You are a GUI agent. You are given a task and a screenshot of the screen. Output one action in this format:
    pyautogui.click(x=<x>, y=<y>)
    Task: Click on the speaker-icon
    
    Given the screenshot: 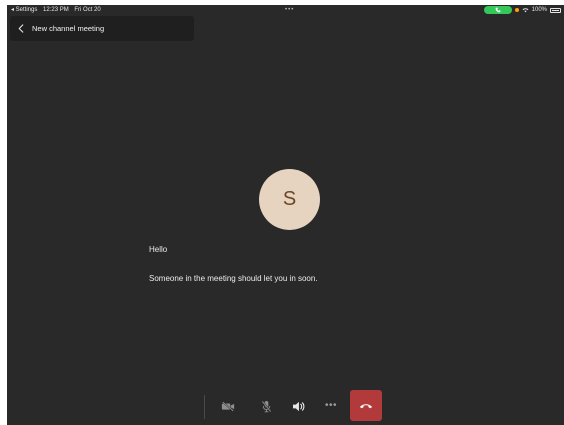 What is the action you would take?
    pyautogui.click(x=298, y=406)
    